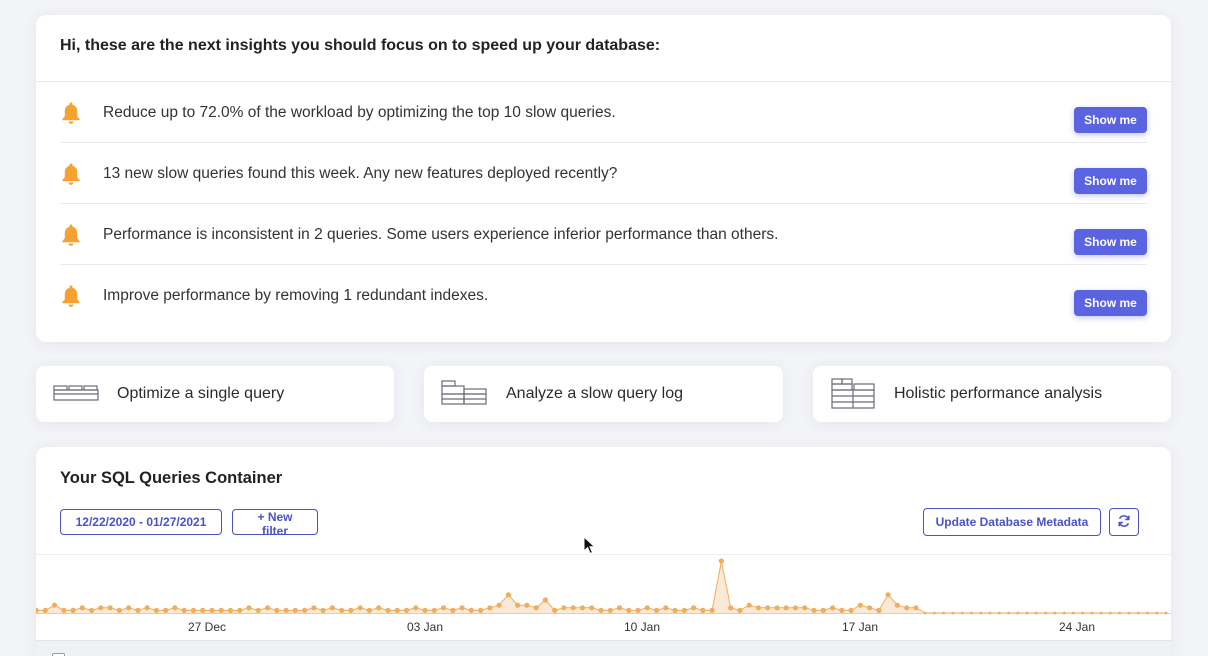  I want to click on date-range-button: 12/22/2020 - 01/27/2021, so click(141, 522).